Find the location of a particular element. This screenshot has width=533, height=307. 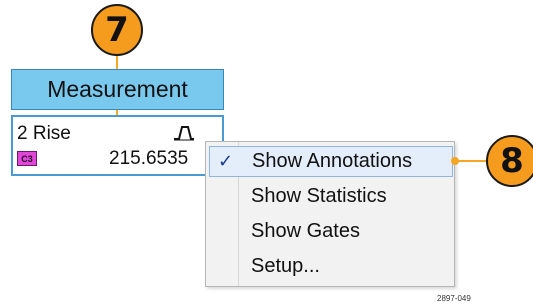

menu-item-show-gates: Show Gates is located at coordinates (331, 231).